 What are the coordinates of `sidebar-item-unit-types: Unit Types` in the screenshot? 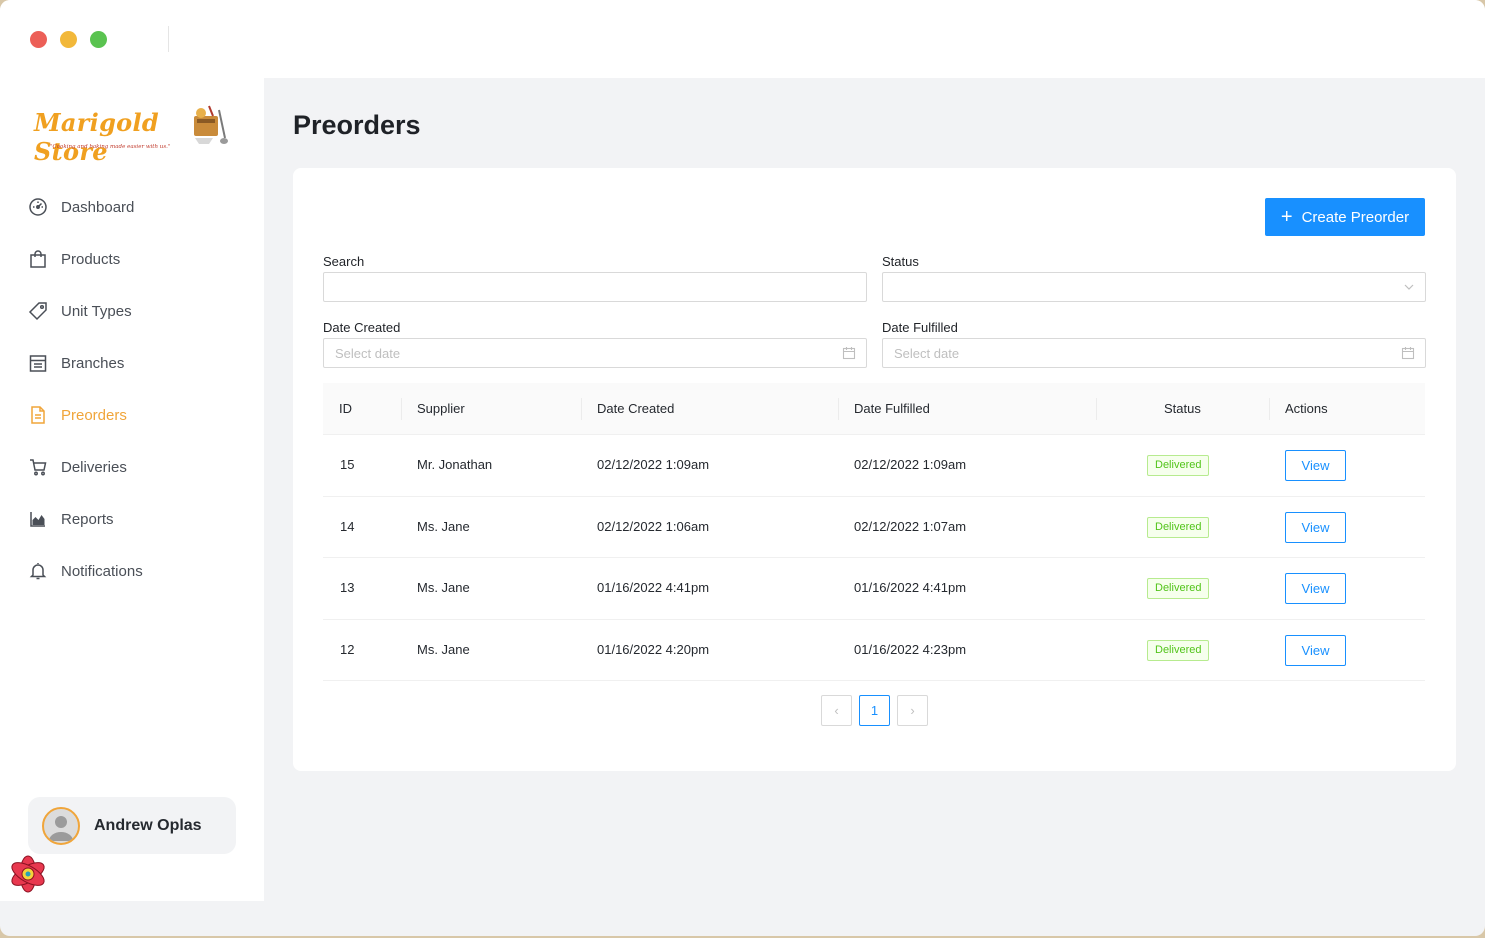 It's located at (132, 311).